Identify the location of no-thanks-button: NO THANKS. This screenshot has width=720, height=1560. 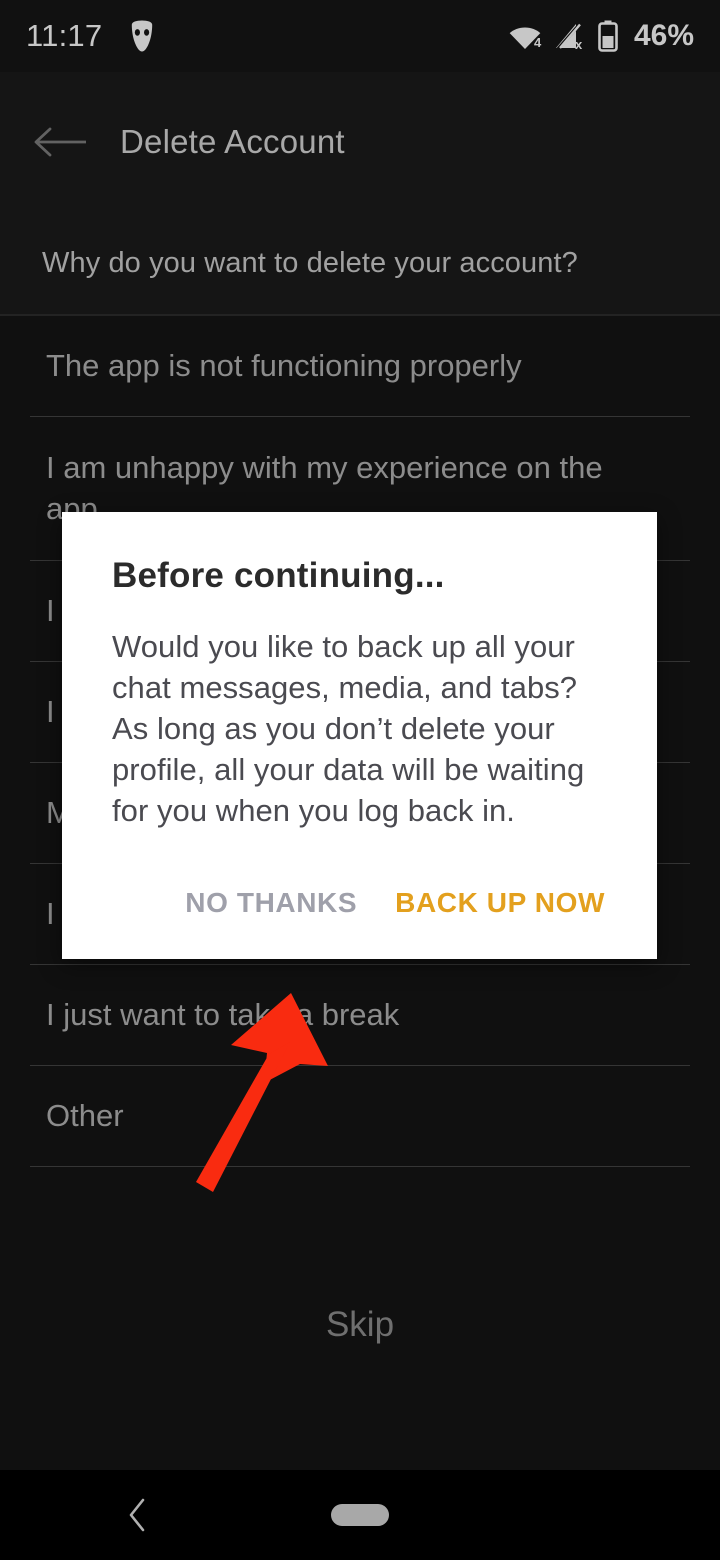
(271, 903).